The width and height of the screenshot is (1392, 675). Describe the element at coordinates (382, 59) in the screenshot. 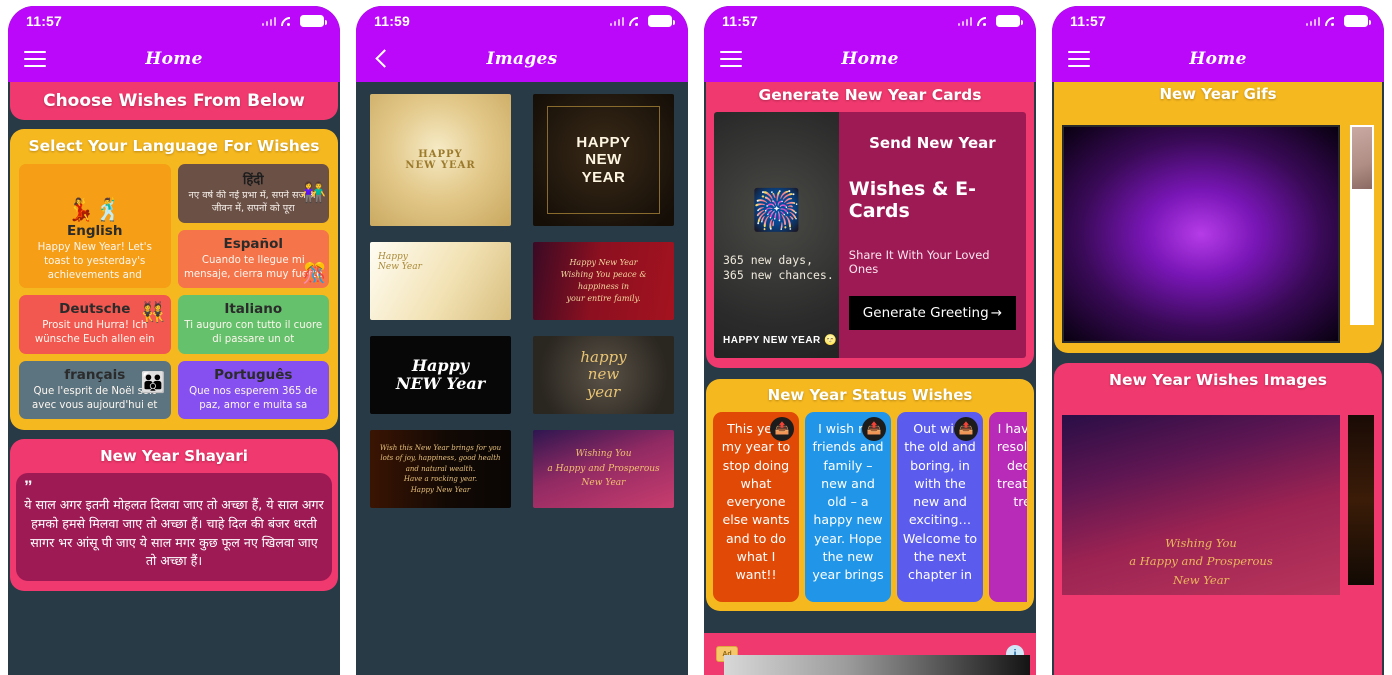

I see `back-arrow-icon` at that location.